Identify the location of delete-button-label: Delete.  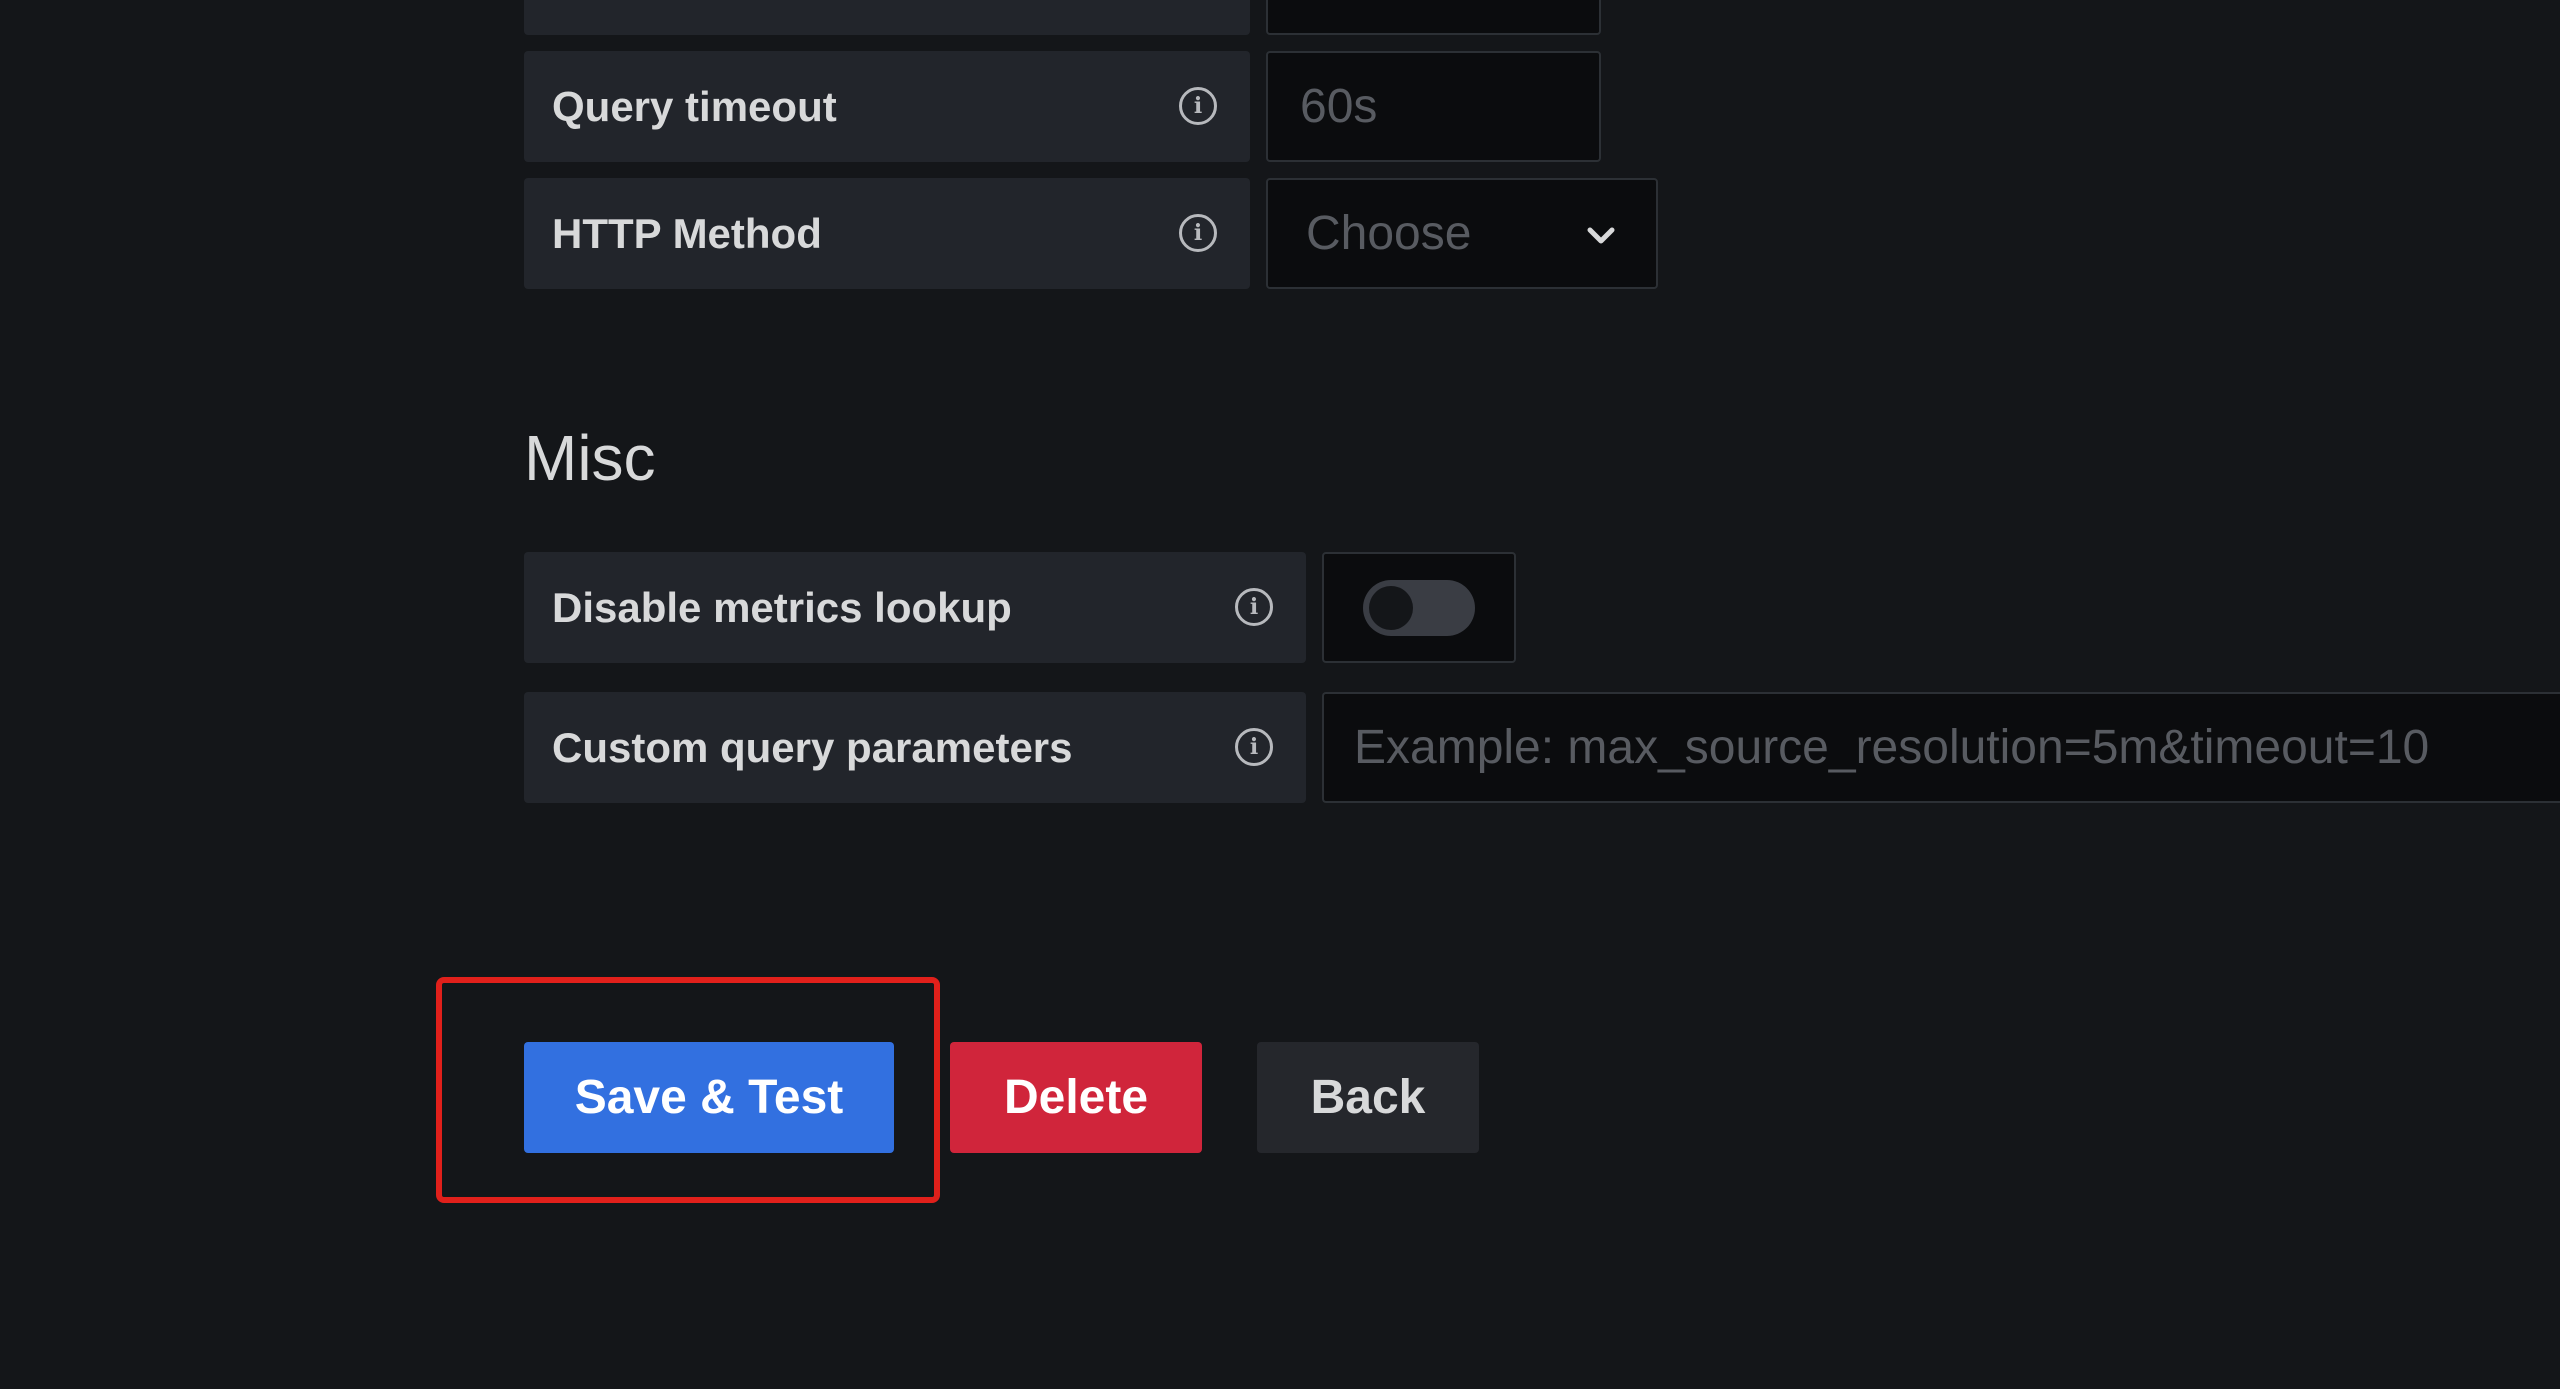
(1076, 1097).